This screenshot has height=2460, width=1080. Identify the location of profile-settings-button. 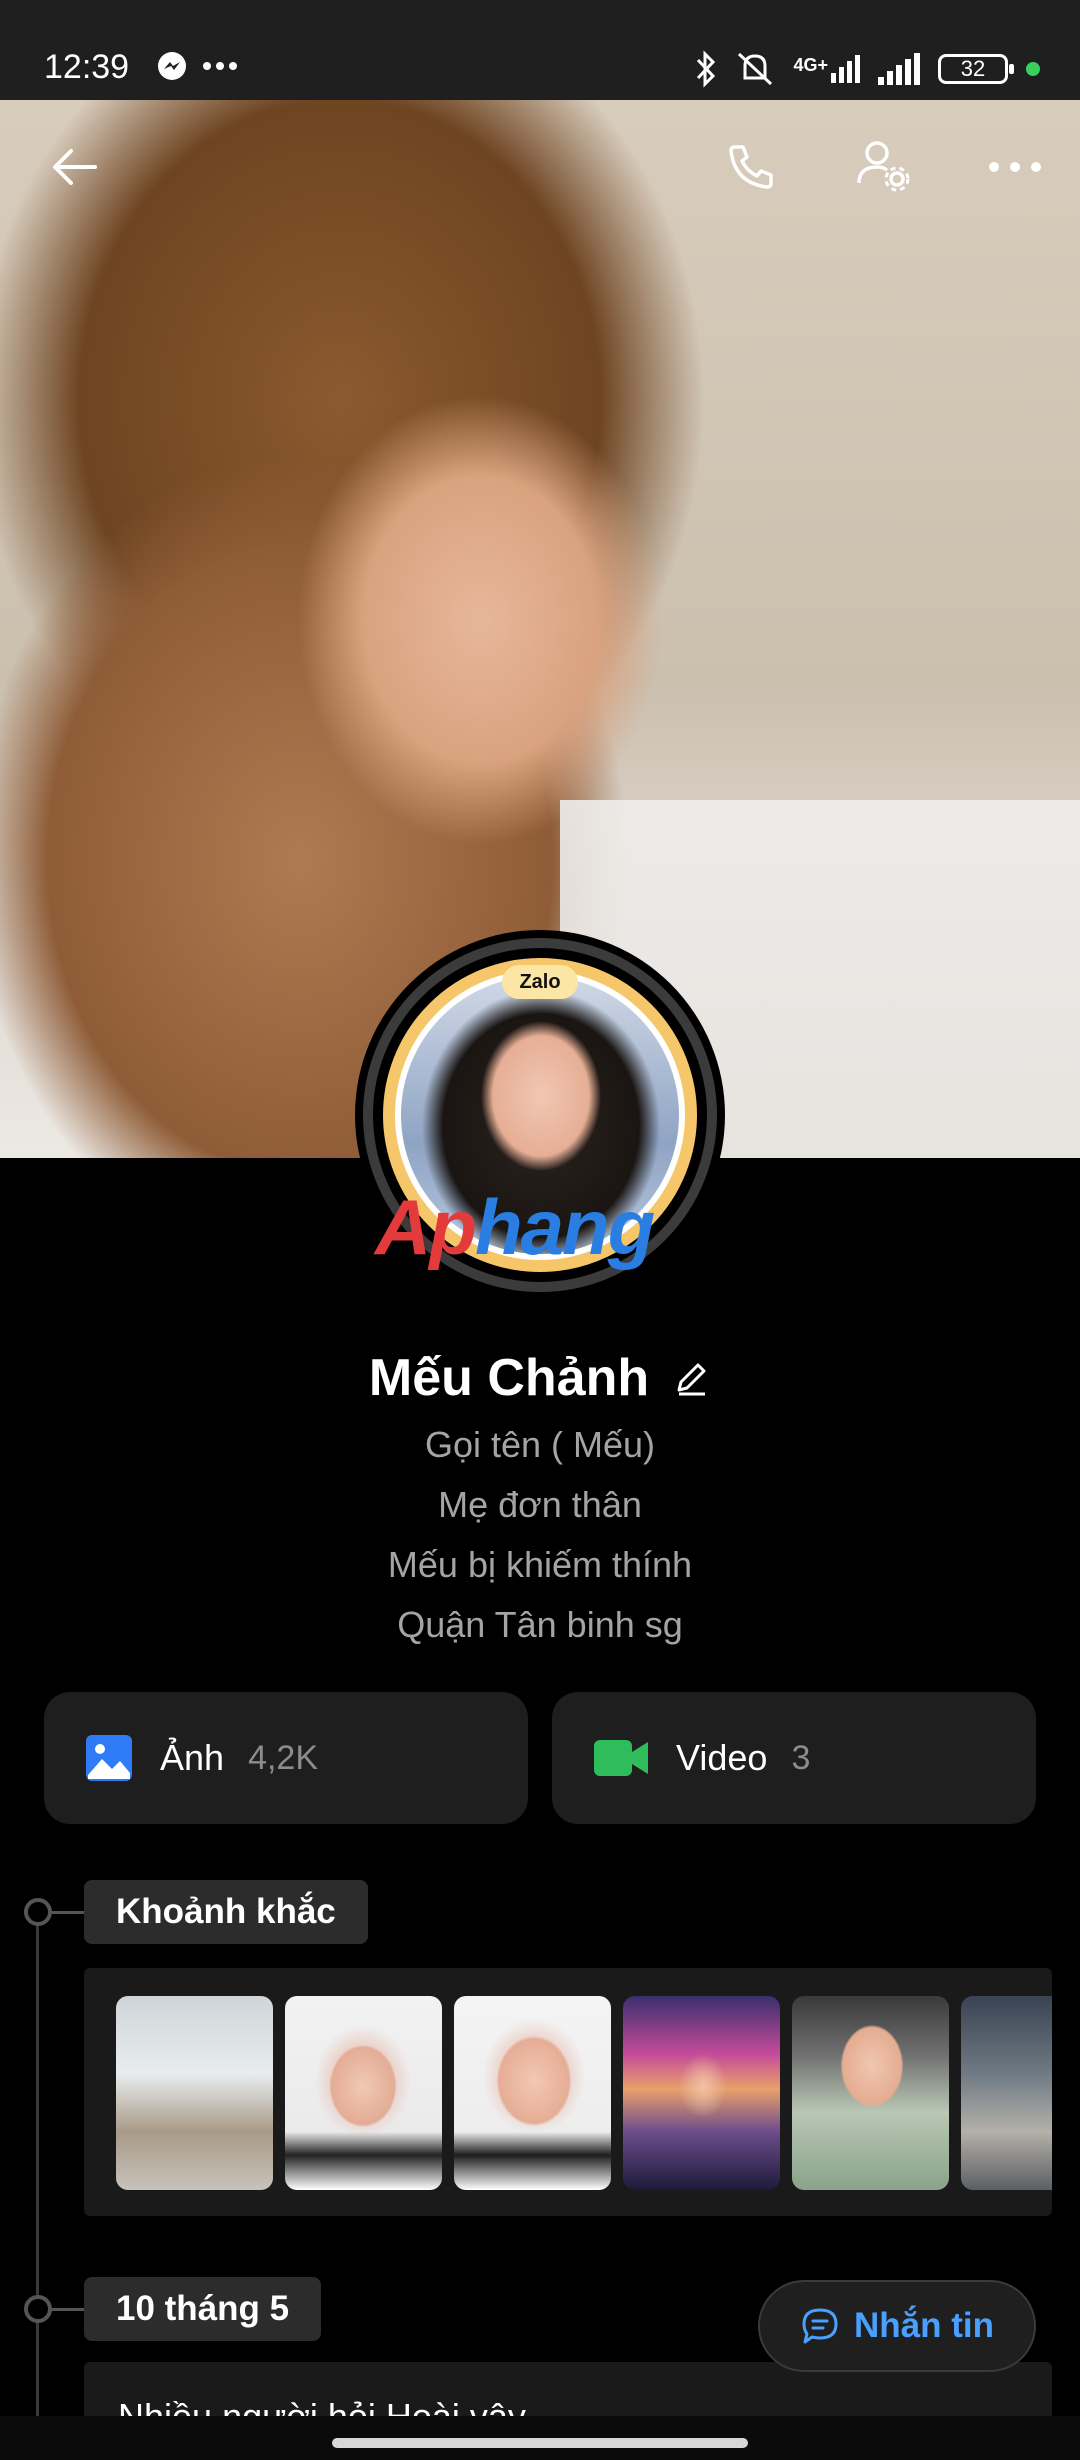
(883, 167).